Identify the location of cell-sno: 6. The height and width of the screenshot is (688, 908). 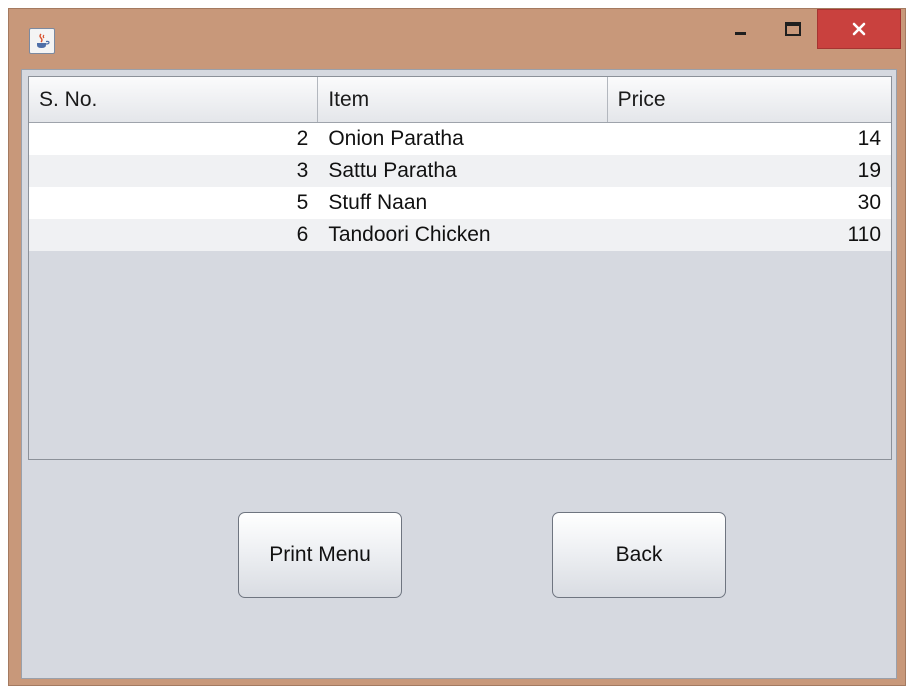
(302, 234).